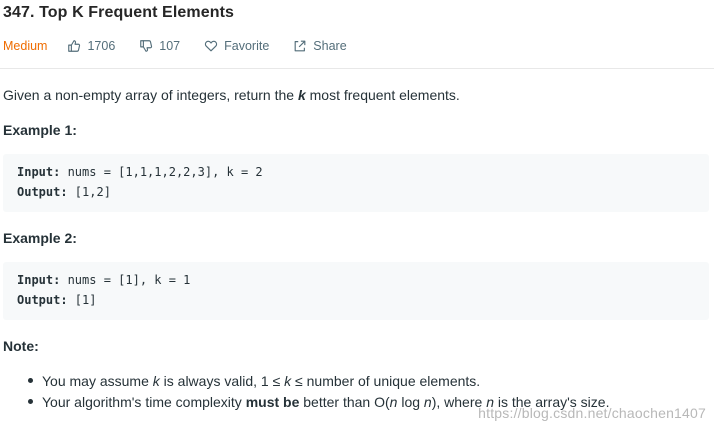 Image resolution: width=714 pixels, height=433 pixels. What do you see at coordinates (57, 300) in the screenshot?
I see `example-2-output: Output: [1]` at bounding box center [57, 300].